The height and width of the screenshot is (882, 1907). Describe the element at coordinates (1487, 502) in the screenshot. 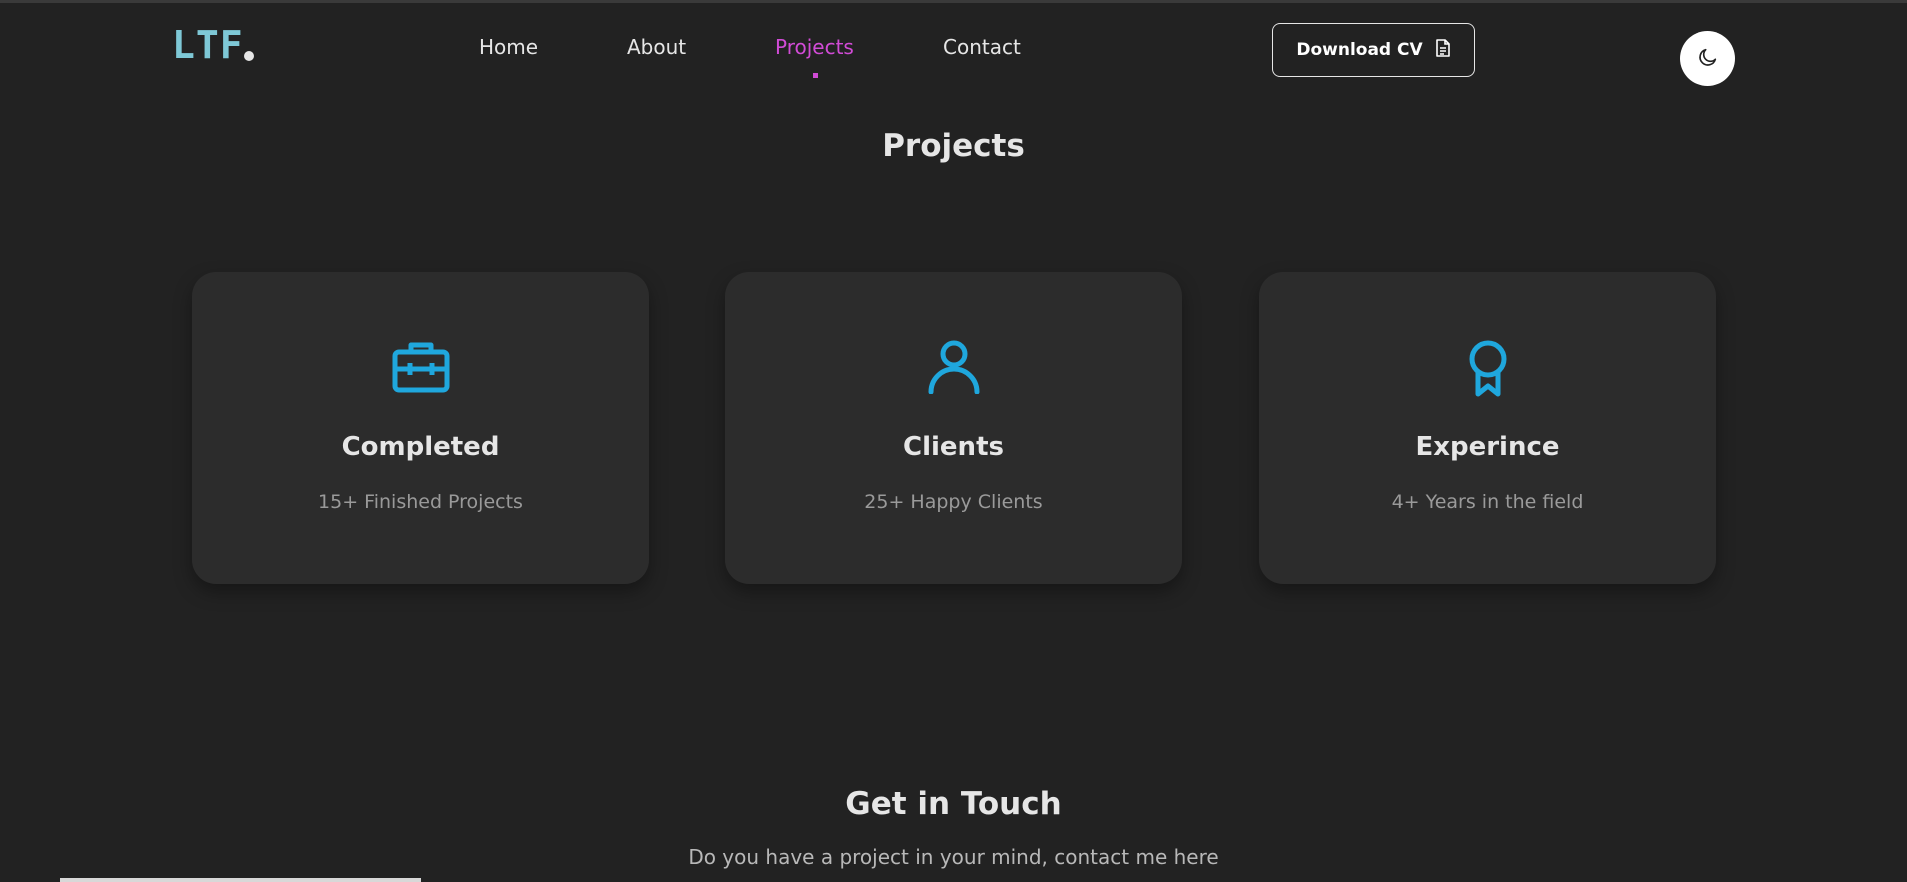

I see `card-subtitle: 4+ Years in the field` at that location.